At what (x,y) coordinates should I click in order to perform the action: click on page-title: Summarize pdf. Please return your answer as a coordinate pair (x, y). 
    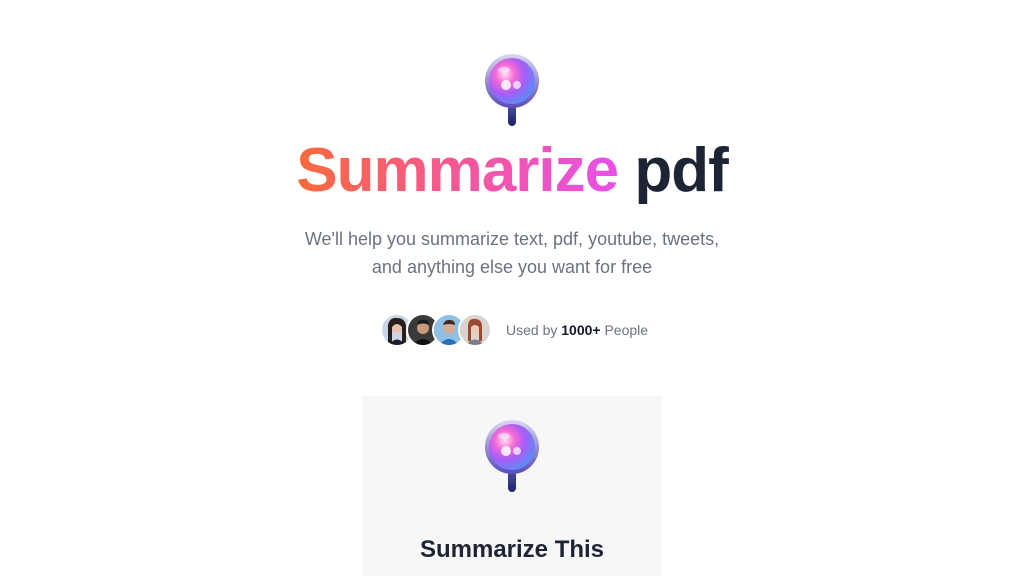
    Looking at the image, I should click on (512, 171).